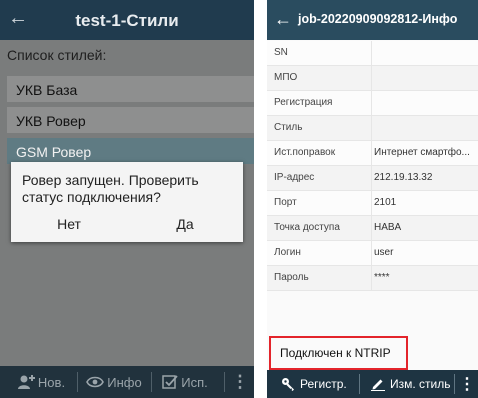 This screenshot has height=398, width=478. Describe the element at coordinates (130, 89) in the screenshot. I see `style-list-item: УКВ База` at that location.